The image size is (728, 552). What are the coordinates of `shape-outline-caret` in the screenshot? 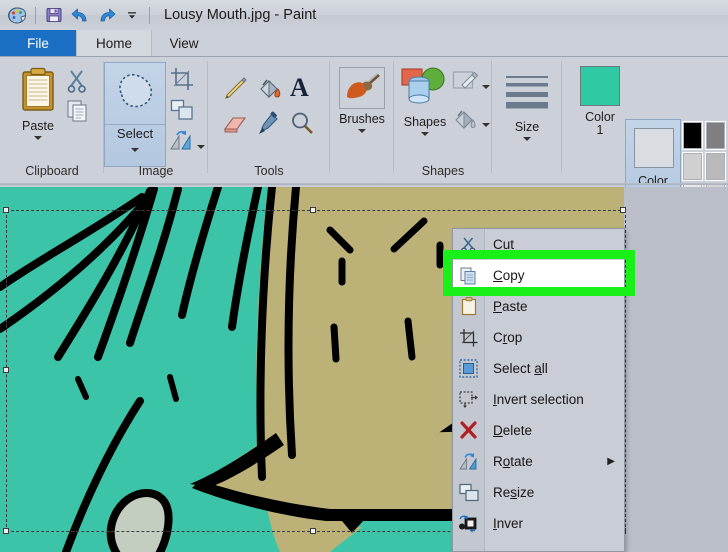 It's located at (486, 86).